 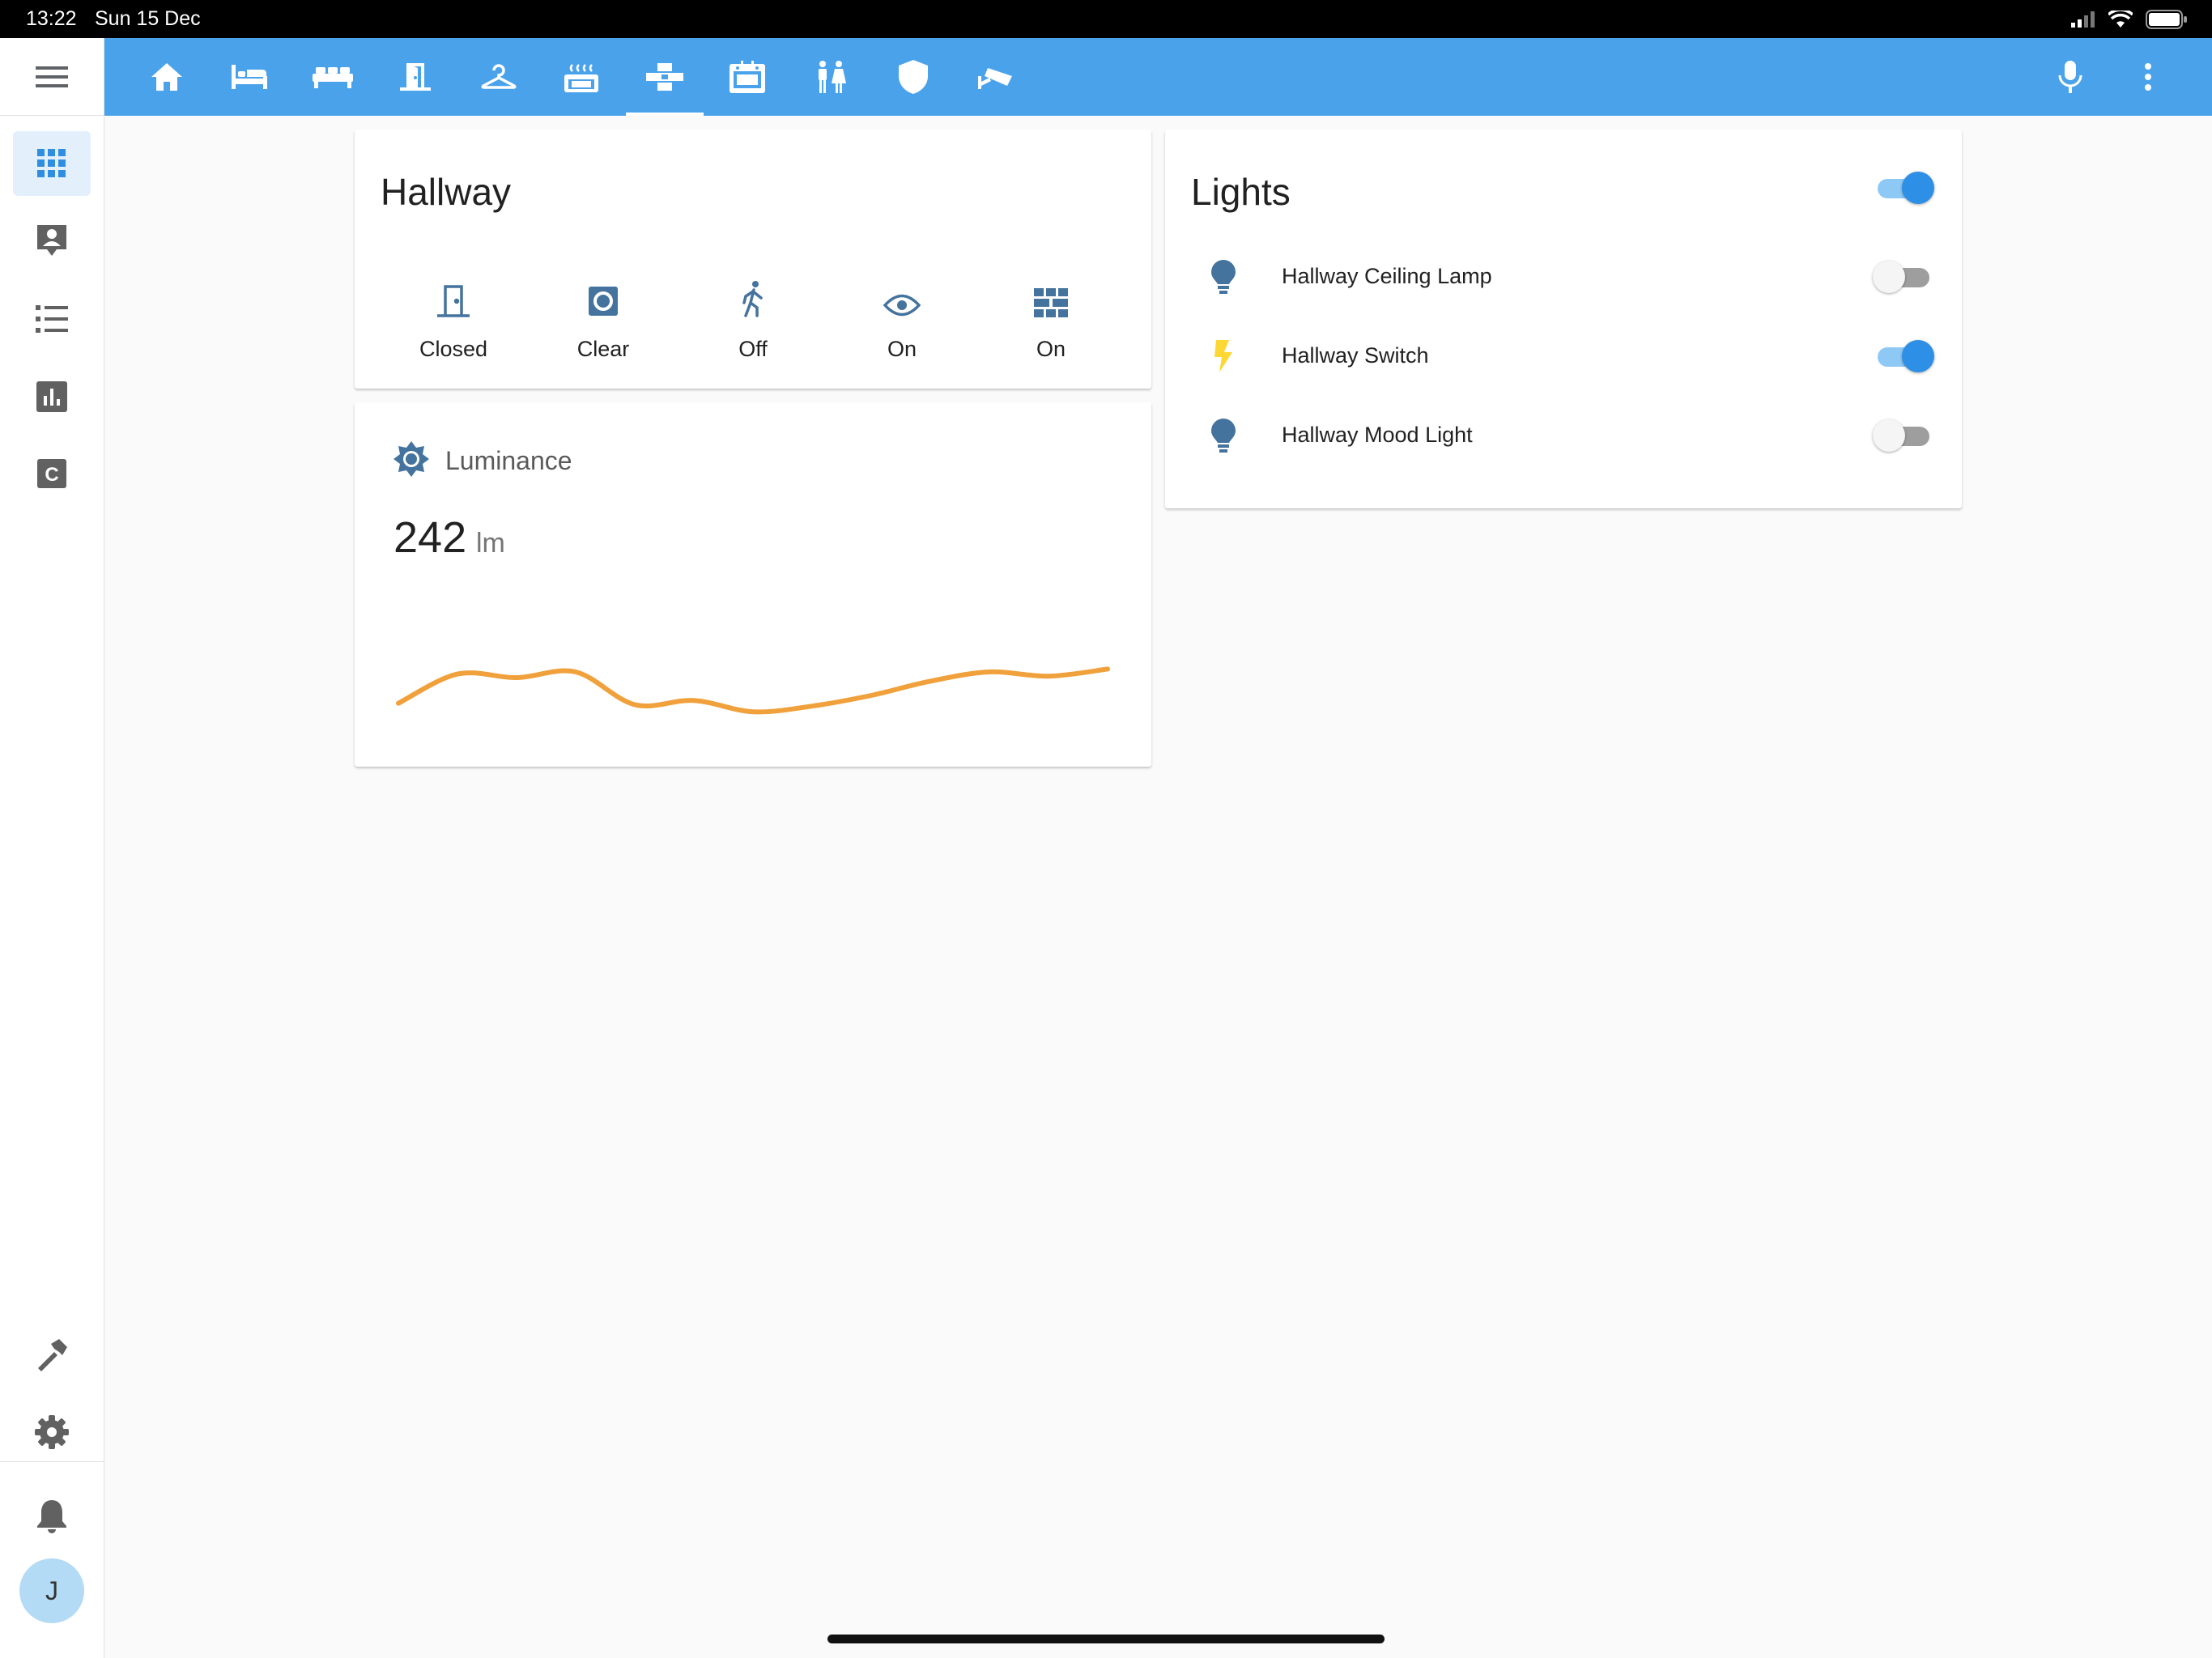 I want to click on human-male-female-icon, so click(x=833, y=77).